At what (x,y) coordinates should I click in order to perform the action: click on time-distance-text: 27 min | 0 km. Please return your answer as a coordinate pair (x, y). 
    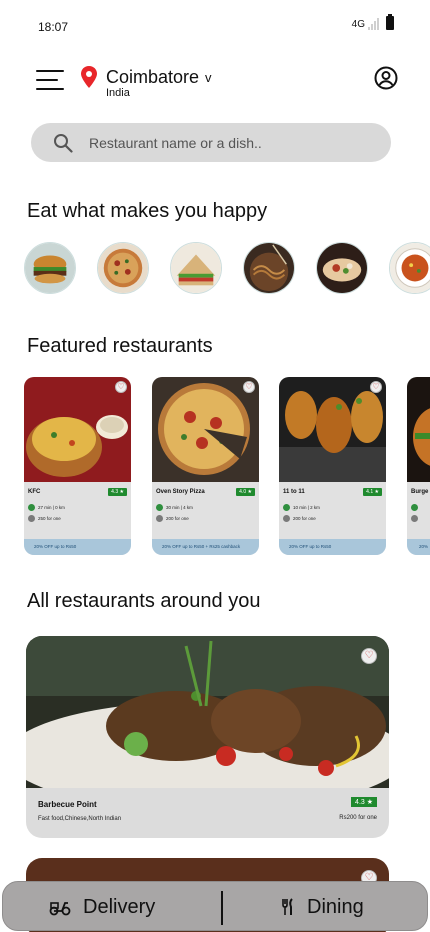
    Looking at the image, I should click on (51, 507).